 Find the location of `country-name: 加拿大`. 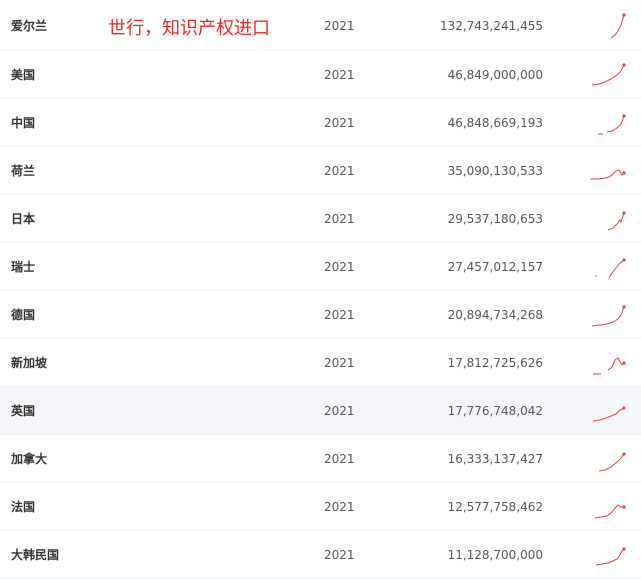

country-name: 加拿大 is located at coordinates (29, 459).